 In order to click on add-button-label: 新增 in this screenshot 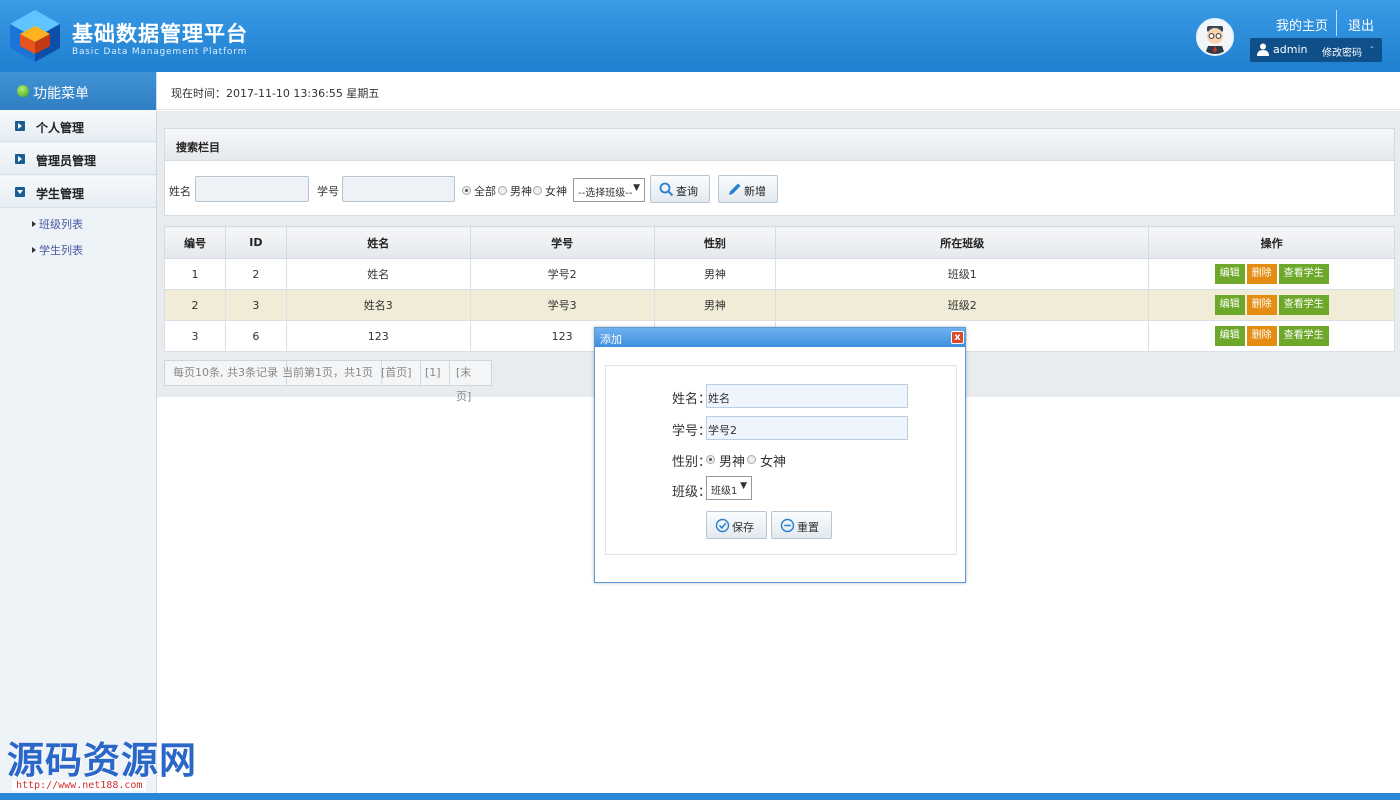, I will do `click(755, 191)`.